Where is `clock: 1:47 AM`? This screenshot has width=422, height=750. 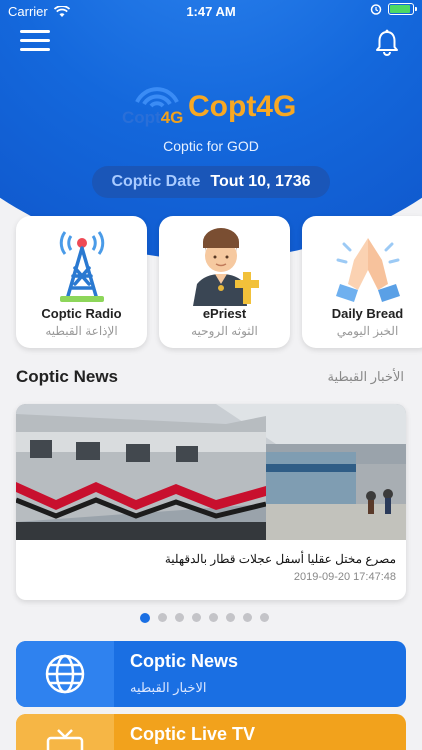
clock: 1:47 AM is located at coordinates (211, 11).